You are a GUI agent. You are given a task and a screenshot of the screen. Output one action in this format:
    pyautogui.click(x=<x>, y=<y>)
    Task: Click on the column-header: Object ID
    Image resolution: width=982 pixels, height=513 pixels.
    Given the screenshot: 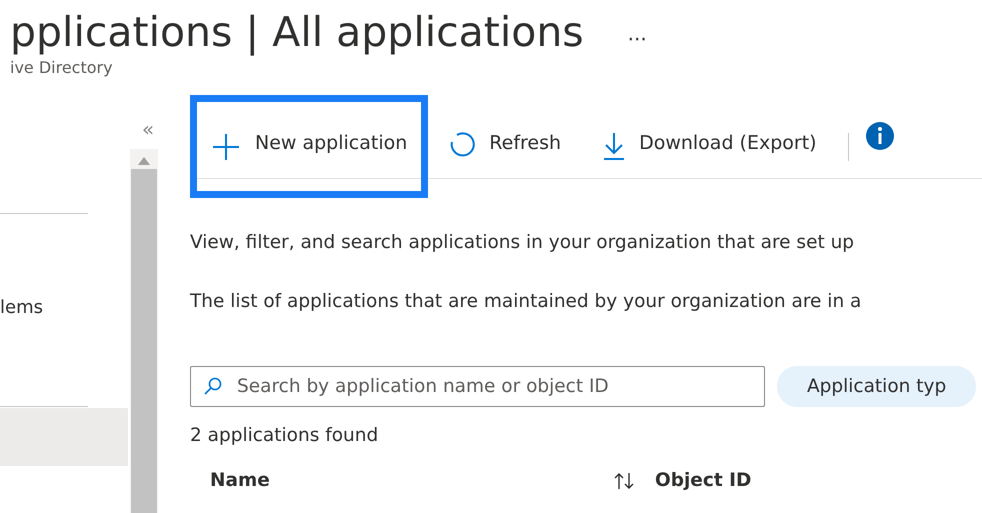 What is the action you would take?
    pyautogui.click(x=693, y=480)
    